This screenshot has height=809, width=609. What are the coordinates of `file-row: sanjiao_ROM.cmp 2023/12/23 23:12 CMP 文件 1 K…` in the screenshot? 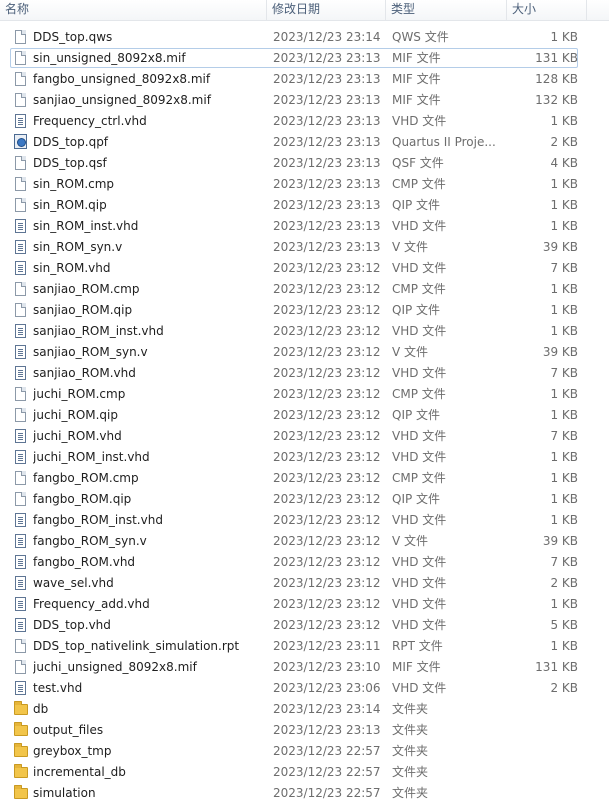 It's located at (304, 289).